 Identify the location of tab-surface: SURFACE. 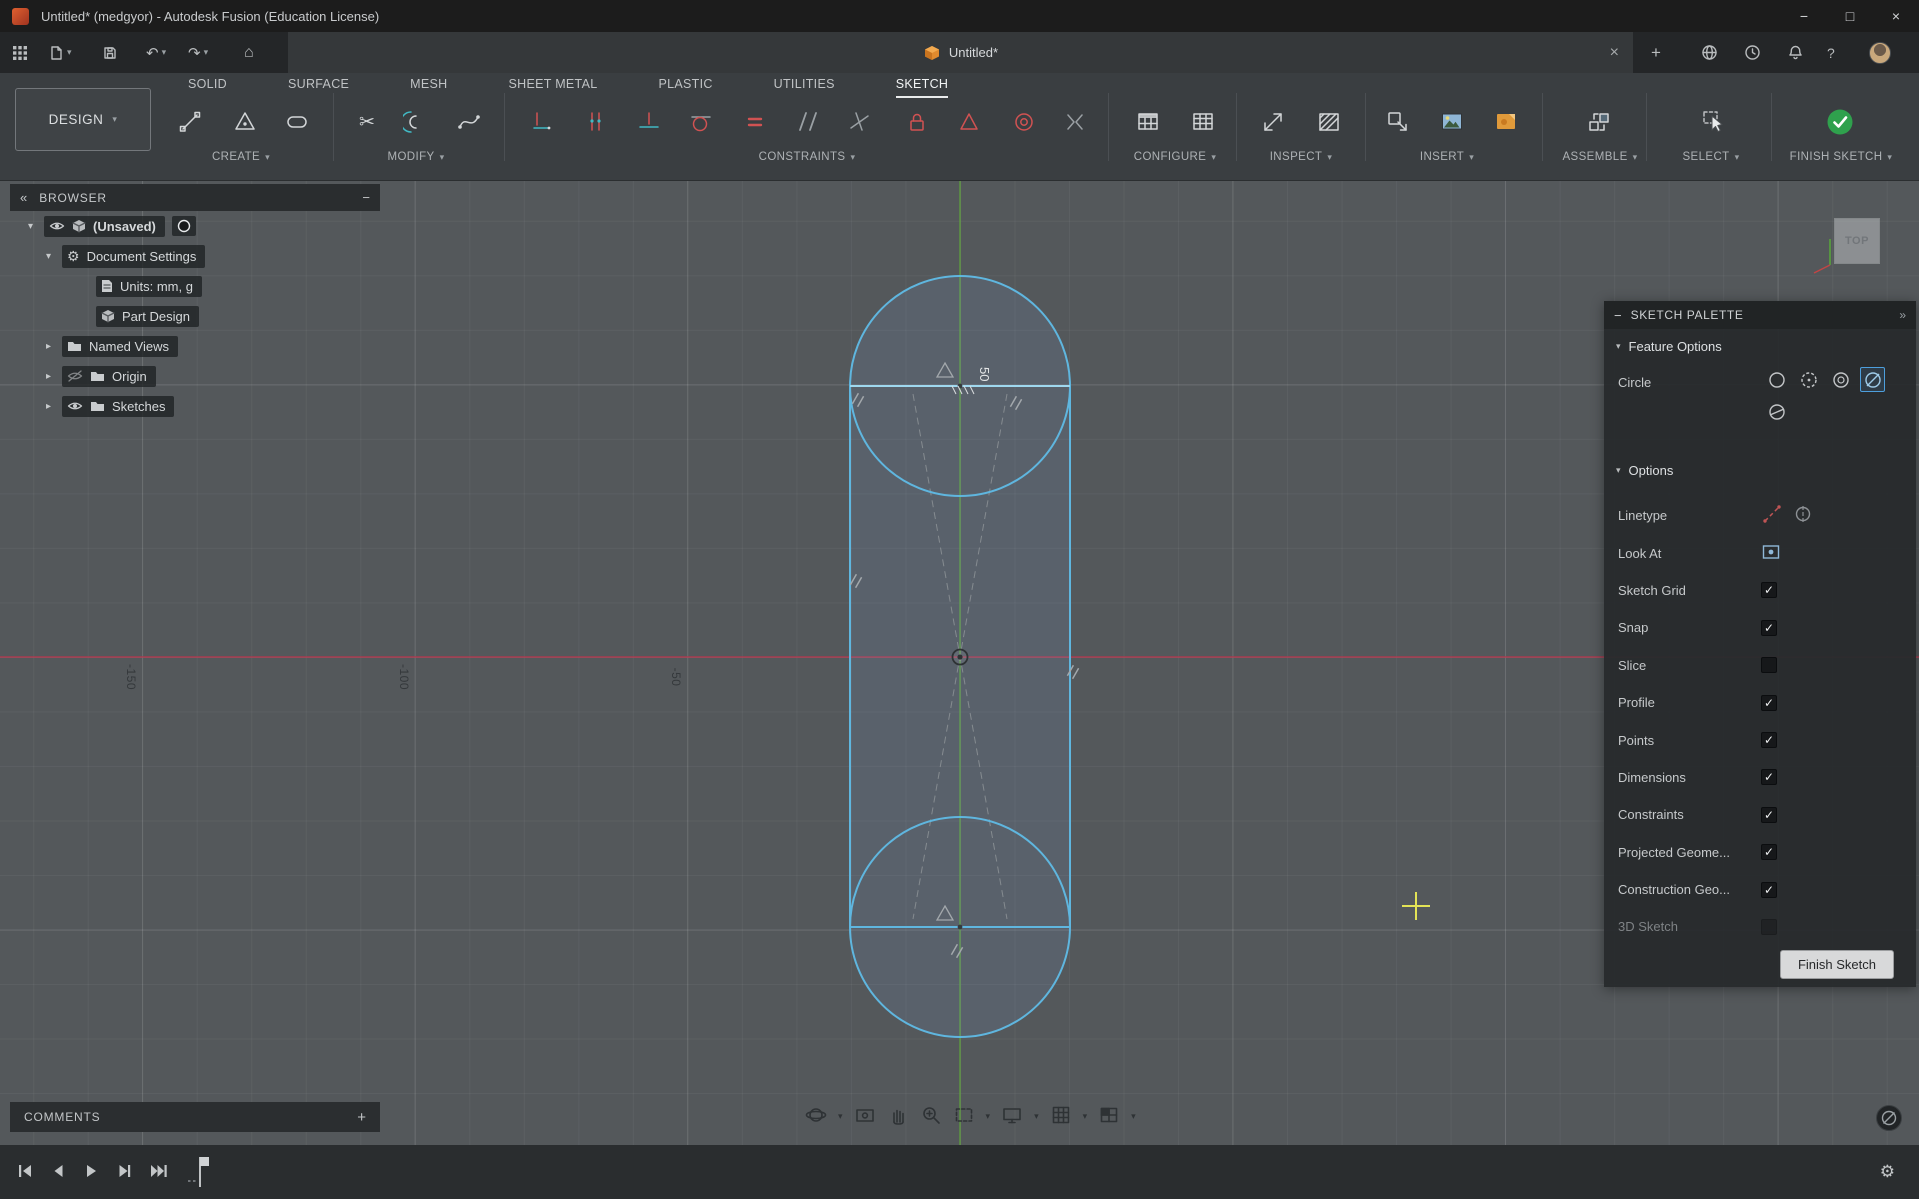
(318, 85).